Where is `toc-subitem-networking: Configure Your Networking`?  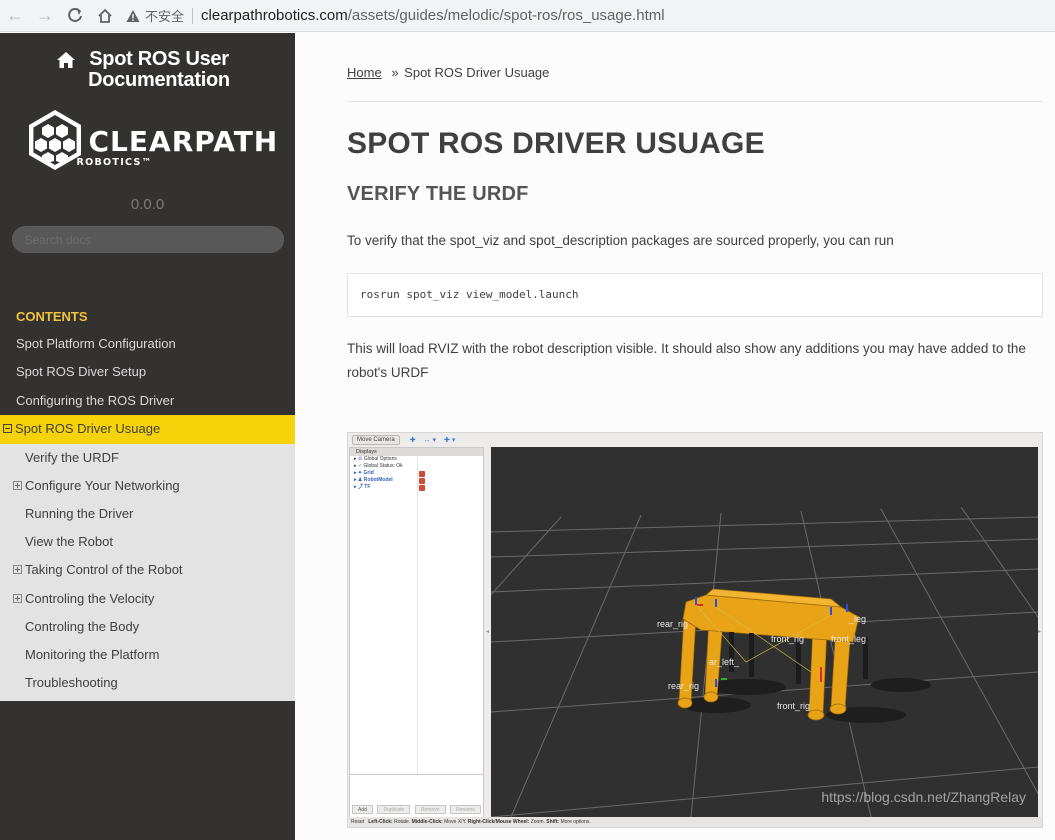 toc-subitem-networking: Configure Your Networking is located at coordinates (147, 486).